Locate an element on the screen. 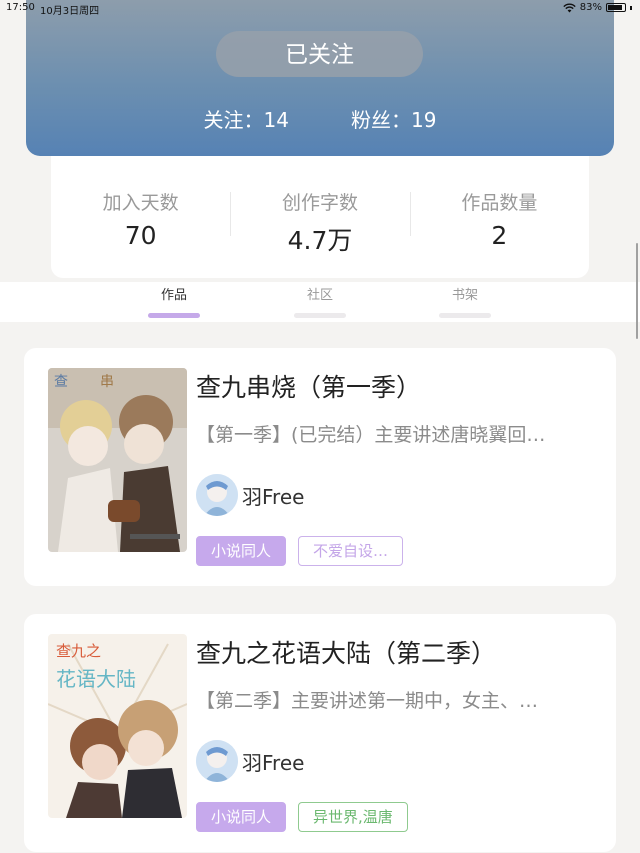 This screenshot has width=640, height=853. book-title: 查九串烧（第一季） is located at coordinates (308, 386).